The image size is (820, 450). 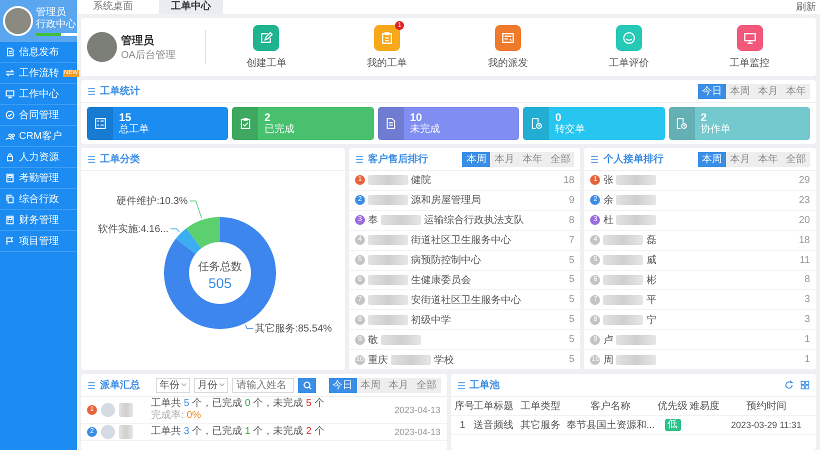 I want to click on shortcut-button: 工单评价, so click(x=628, y=47).